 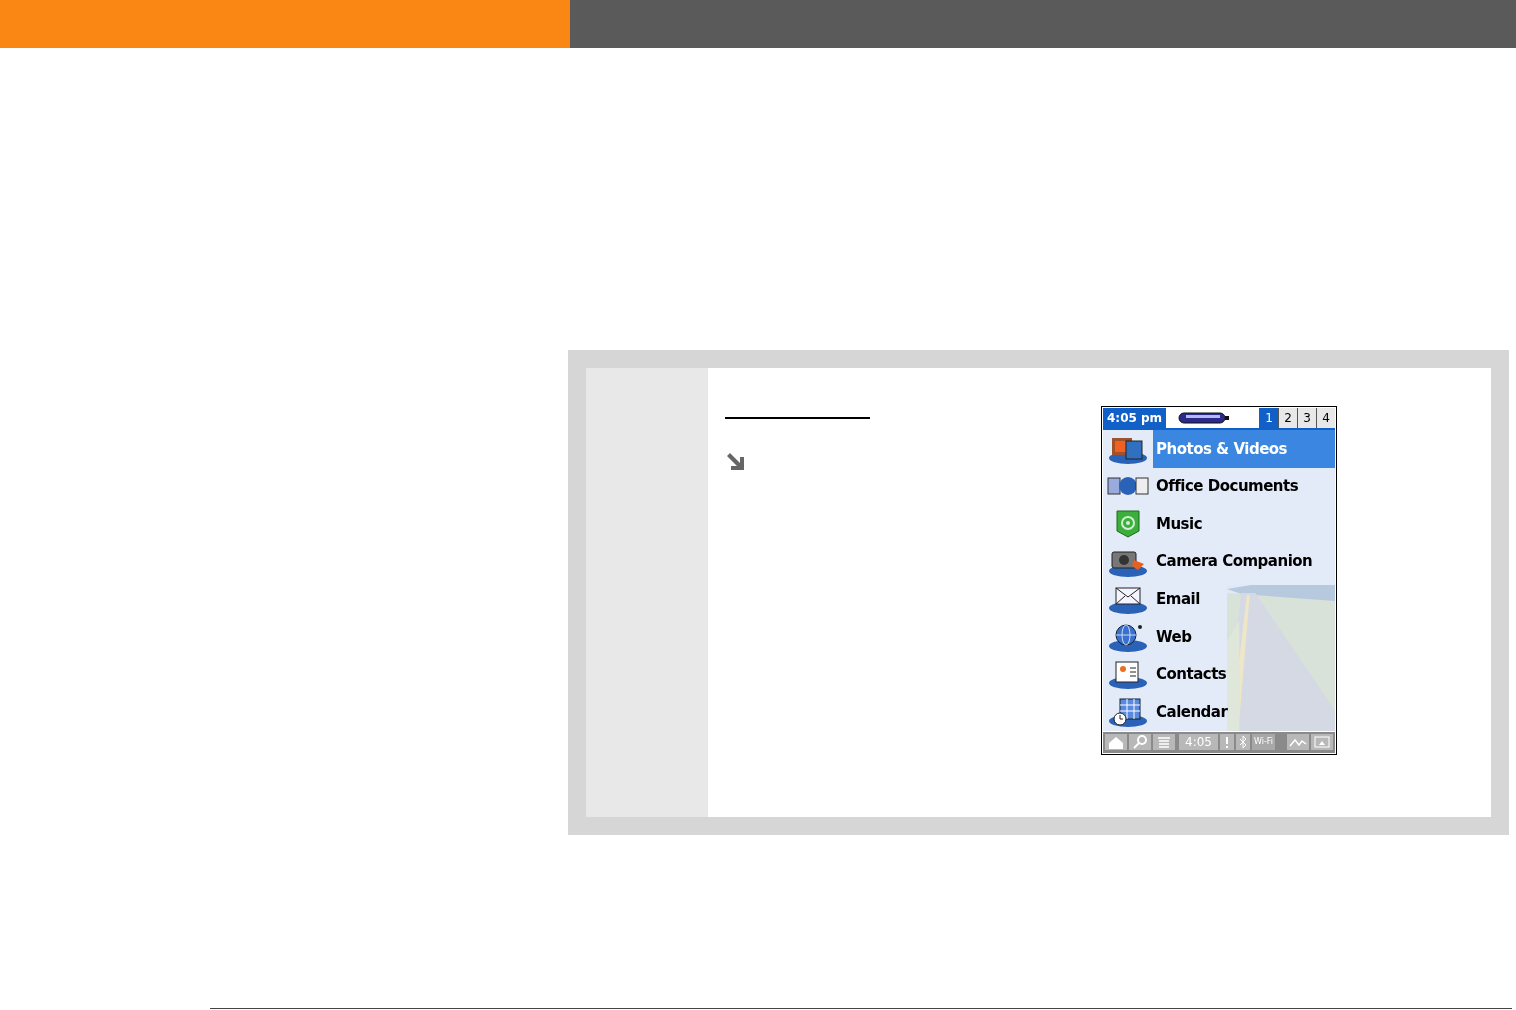 What do you see at coordinates (736, 462) in the screenshot?
I see `arrow-icon` at bounding box center [736, 462].